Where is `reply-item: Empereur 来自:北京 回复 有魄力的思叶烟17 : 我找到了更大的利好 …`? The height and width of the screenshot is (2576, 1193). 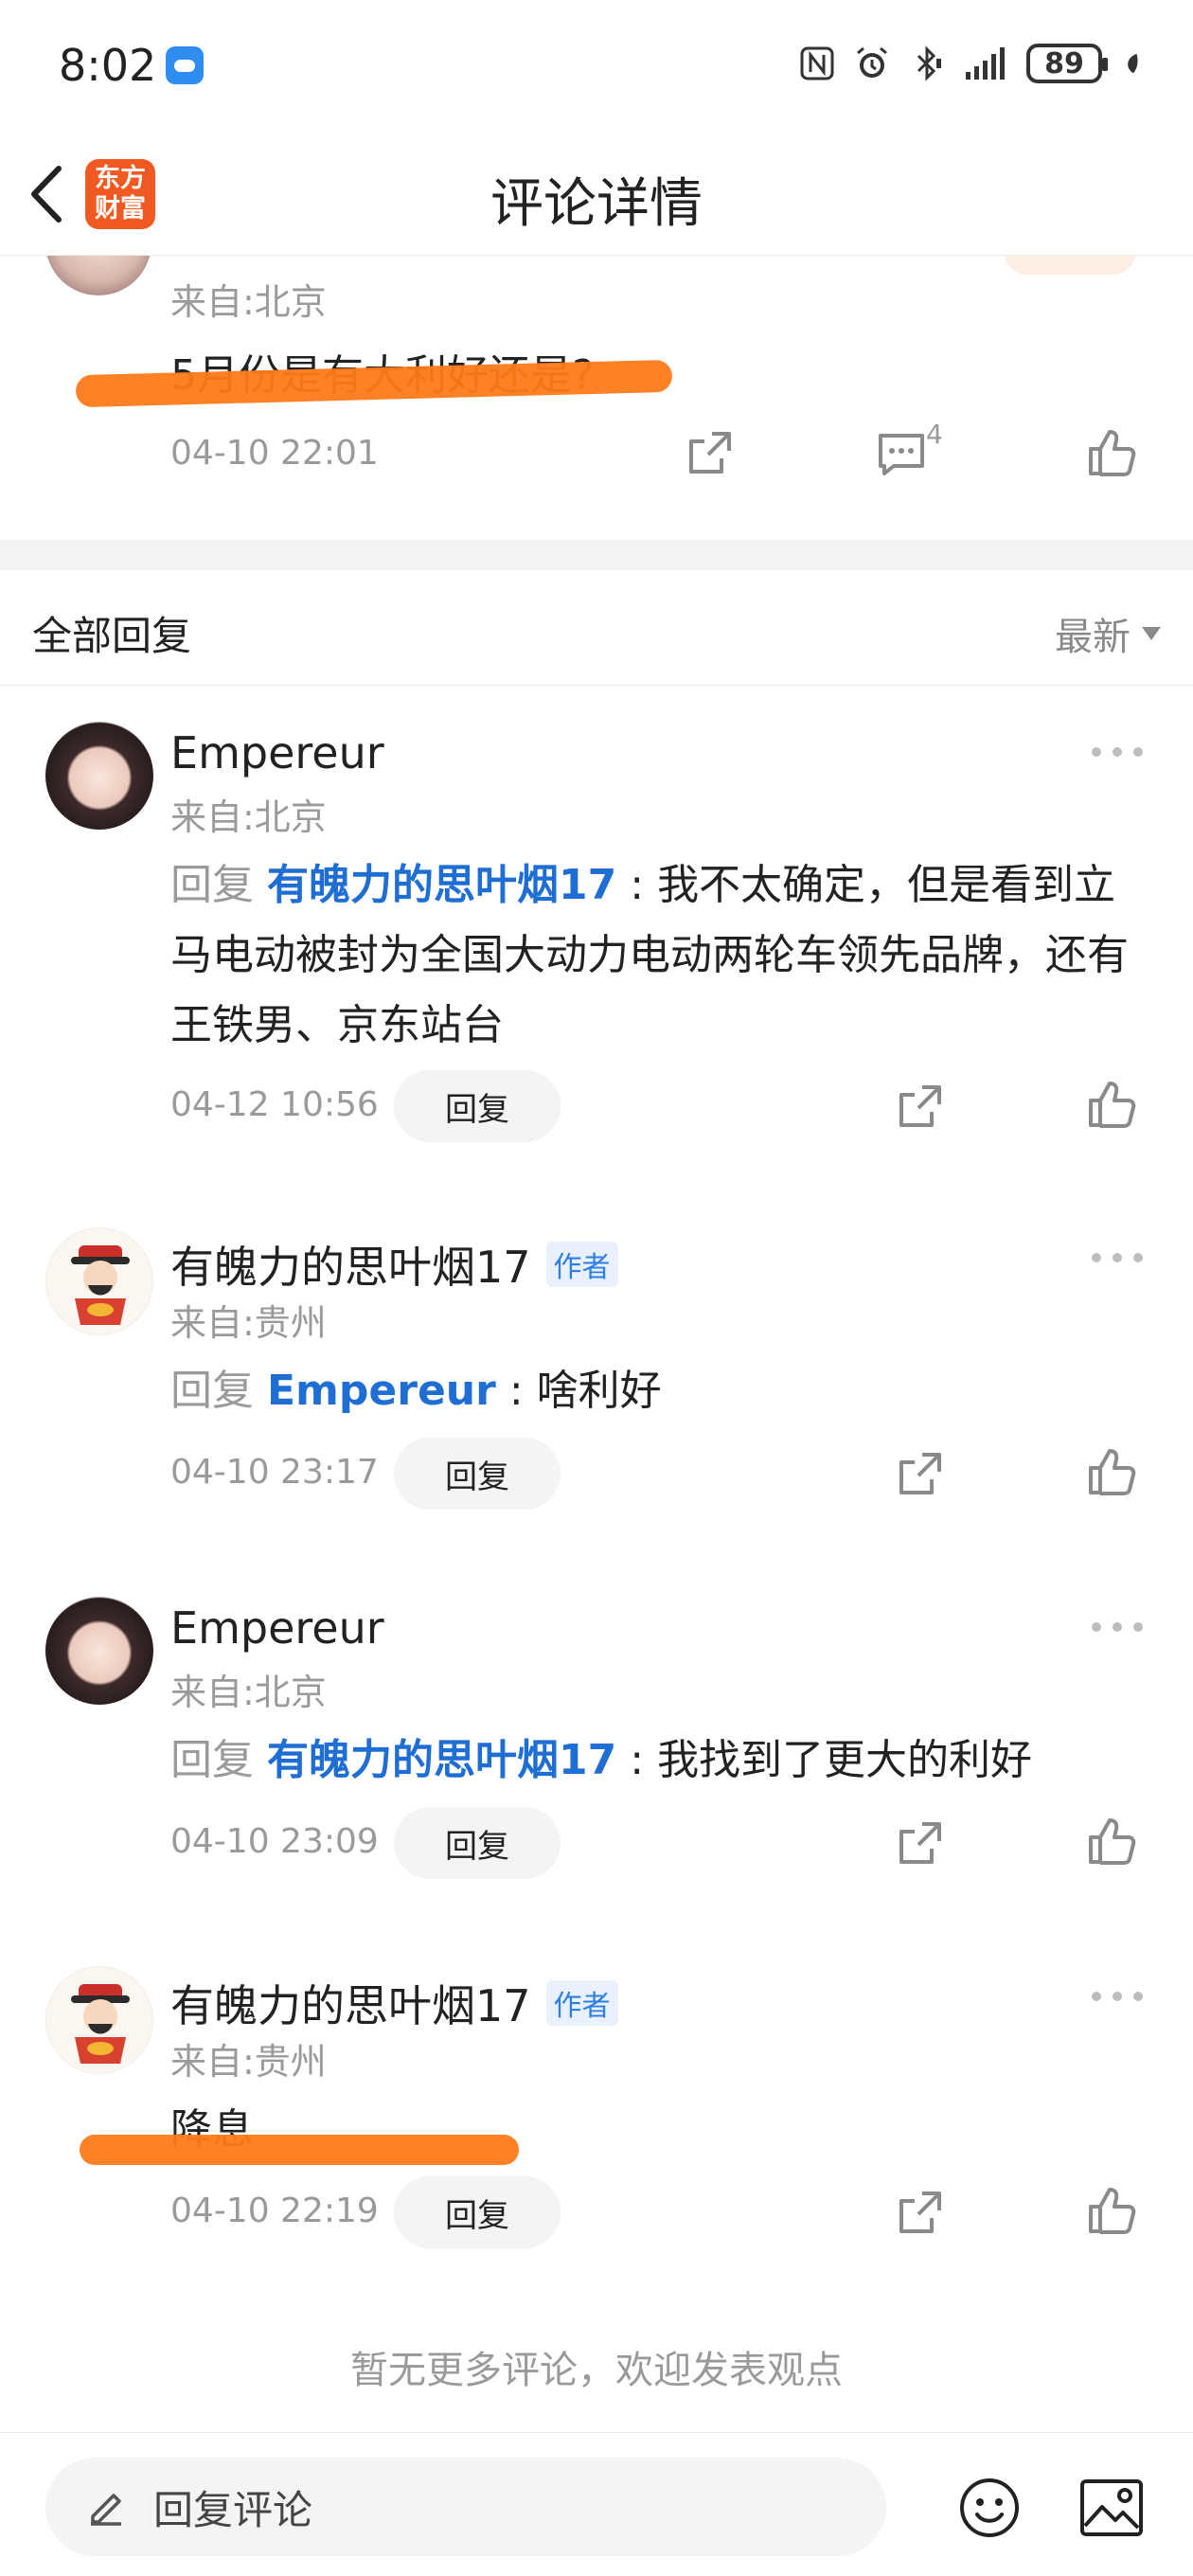
reply-item: Empereur 来自:北京 回复 有魄力的思叶烟17 : 我找到了更大的利好 … is located at coordinates (596, 1748).